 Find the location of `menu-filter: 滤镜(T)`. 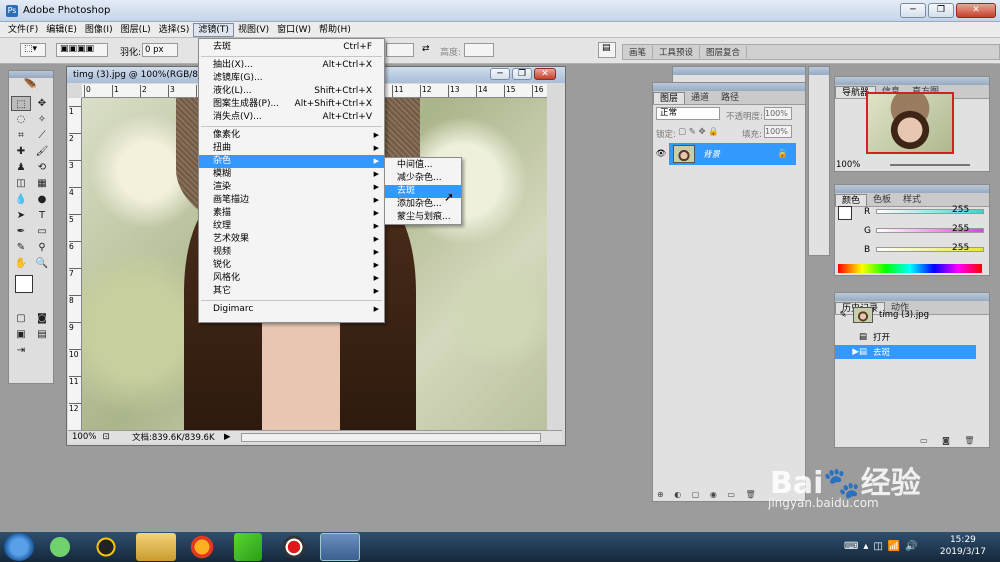

menu-filter: 滤镜(T) is located at coordinates (213, 29).